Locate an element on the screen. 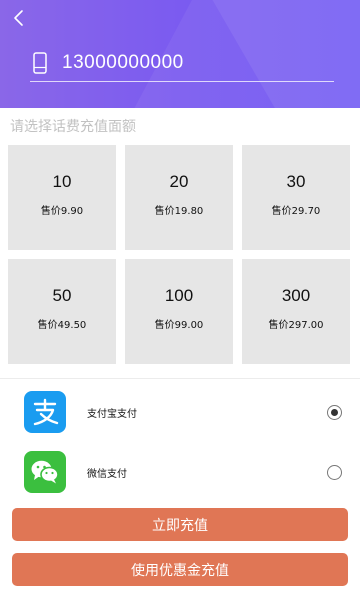 Image resolution: width=360 pixels, height=600 pixels. denomination-tile: 20 售价19.80 is located at coordinates (179, 197).